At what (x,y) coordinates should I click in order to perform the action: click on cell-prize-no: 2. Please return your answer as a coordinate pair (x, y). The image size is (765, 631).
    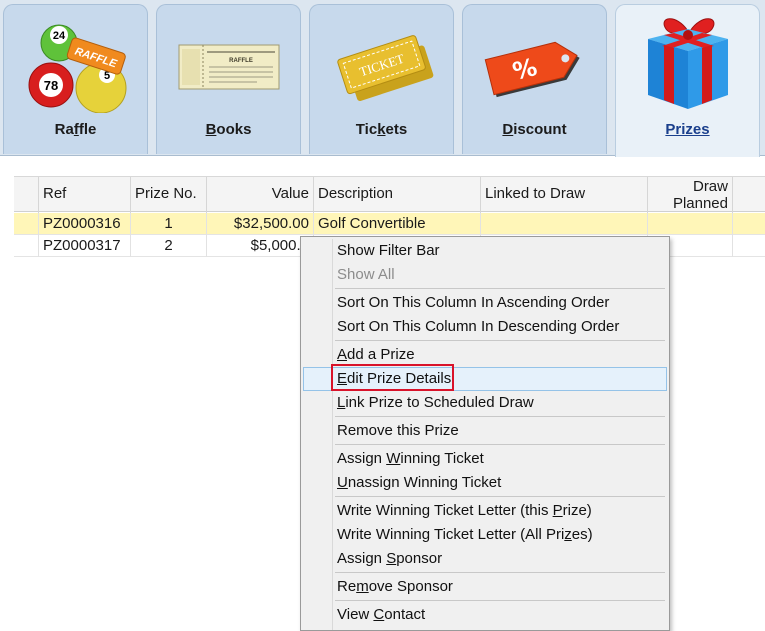
    Looking at the image, I should click on (169, 246).